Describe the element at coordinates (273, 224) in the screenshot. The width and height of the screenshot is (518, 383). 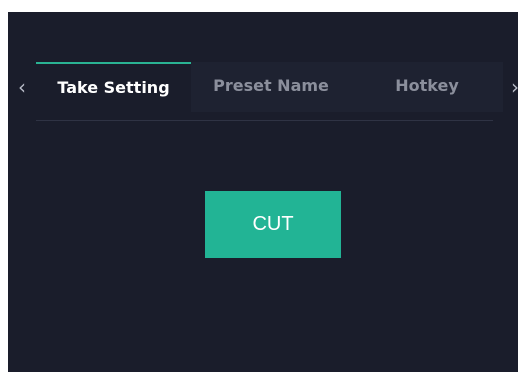
I see `cut-button: CUT` at that location.